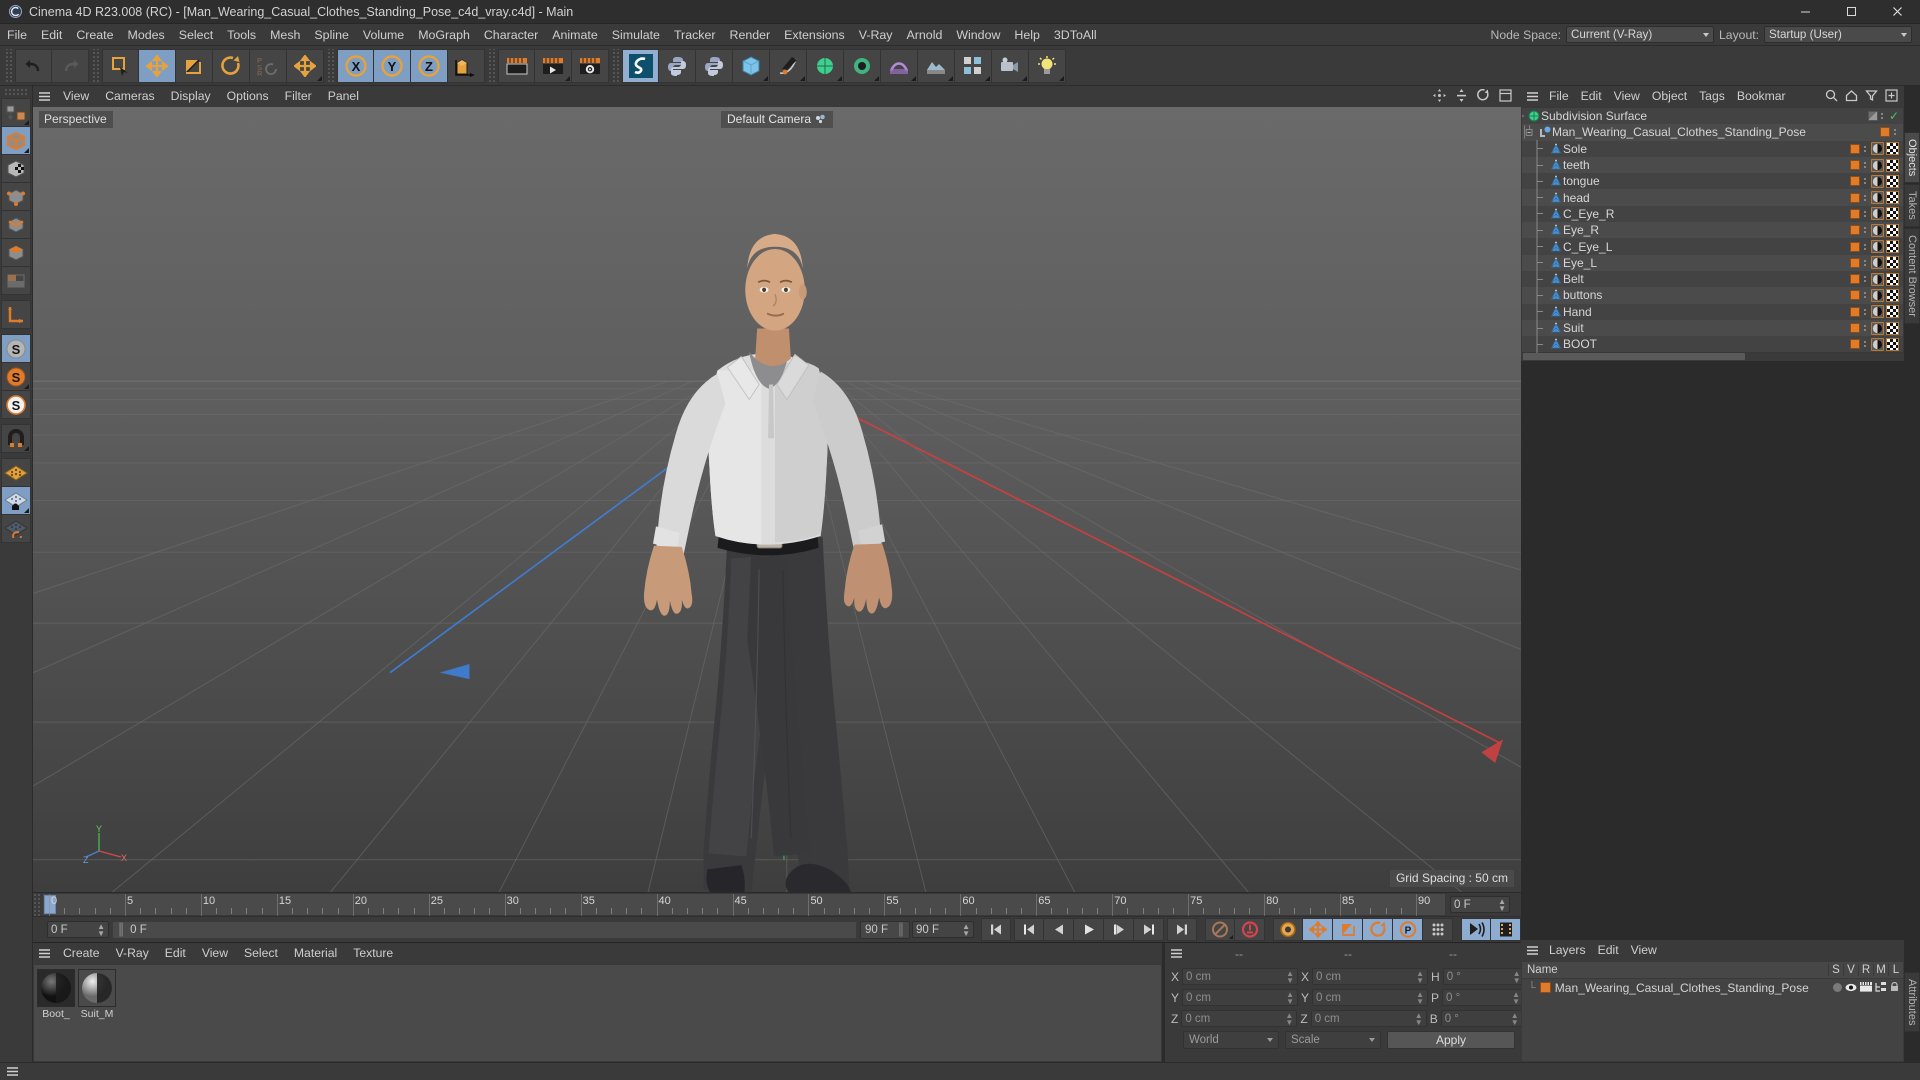  Describe the element at coordinates (44, 96) in the screenshot. I see `hamburger-icon` at that location.